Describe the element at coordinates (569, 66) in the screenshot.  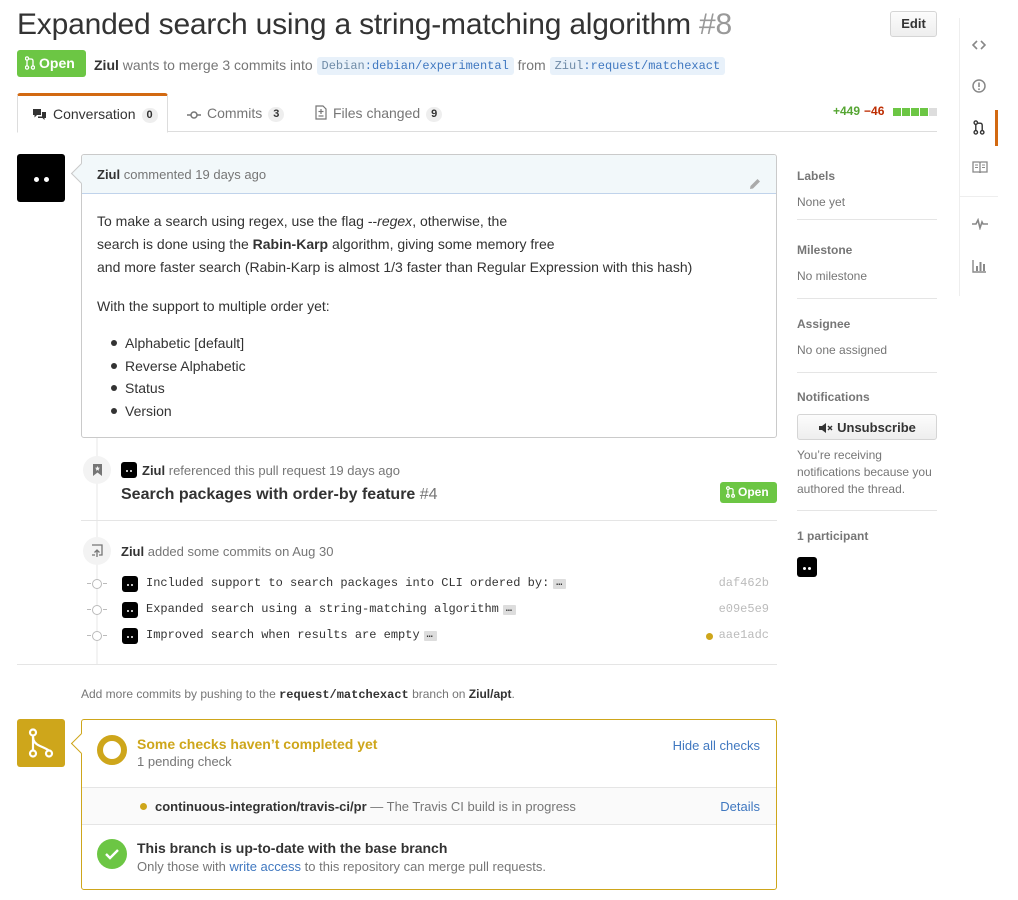
I see `head-owner: Ziul` at that location.